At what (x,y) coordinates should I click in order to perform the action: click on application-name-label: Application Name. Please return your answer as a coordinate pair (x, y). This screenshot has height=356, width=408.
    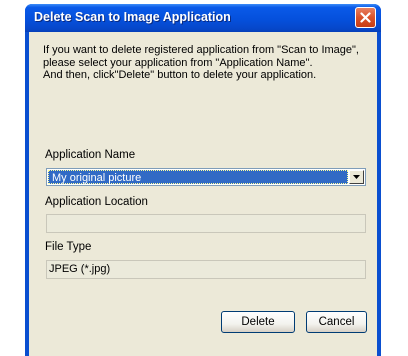
    Looking at the image, I should click on (90, 155).